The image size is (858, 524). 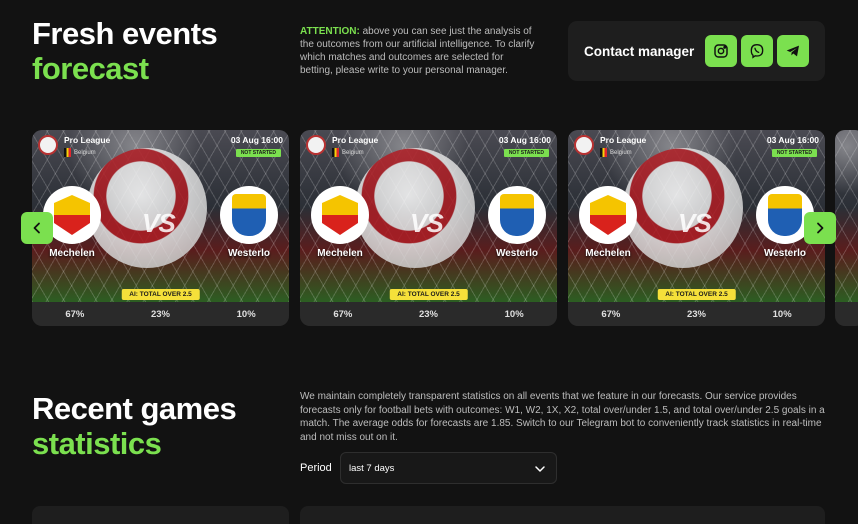 I want to click on contact-manager-panel: Contact manager, so click(x=696, y=51).